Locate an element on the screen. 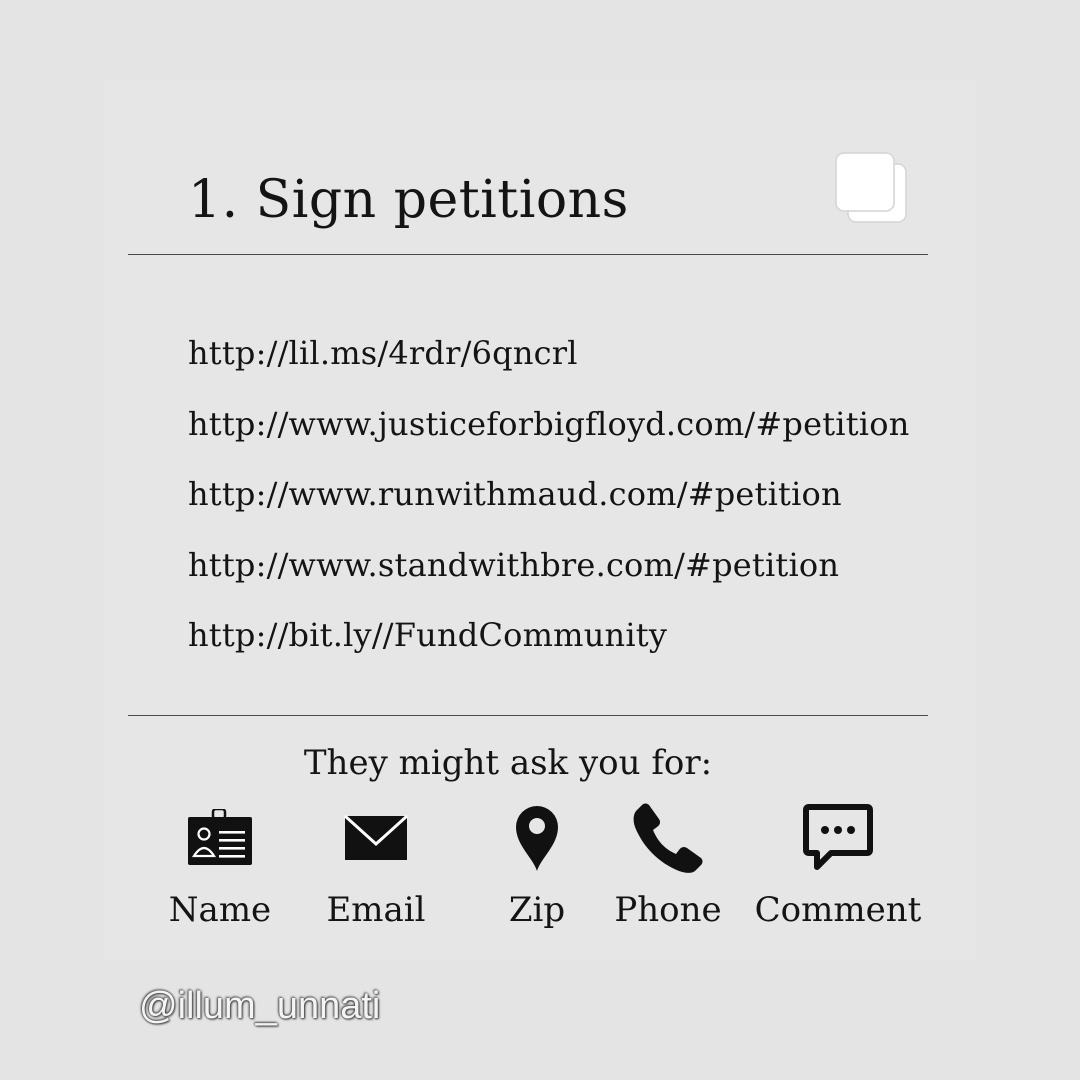 This screenshot has width=1080, height=1080. phone-icon is located at coordinates (668, 838).